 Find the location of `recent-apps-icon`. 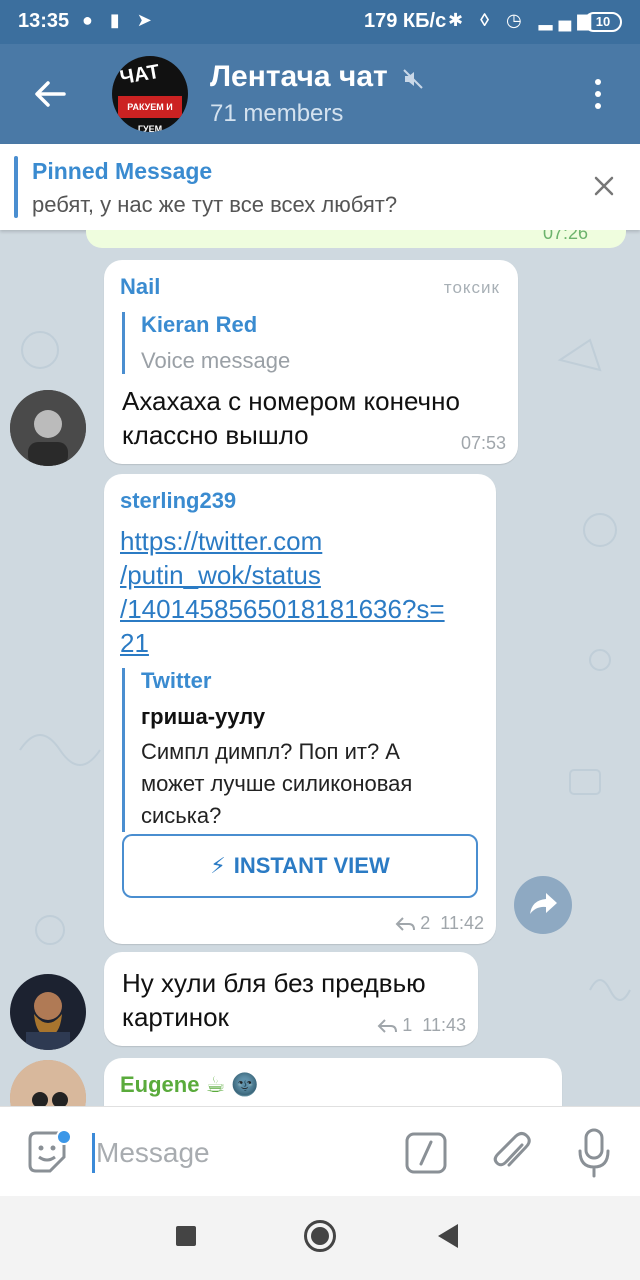

recent-apps-icon is located at coordinates (186, 1236).